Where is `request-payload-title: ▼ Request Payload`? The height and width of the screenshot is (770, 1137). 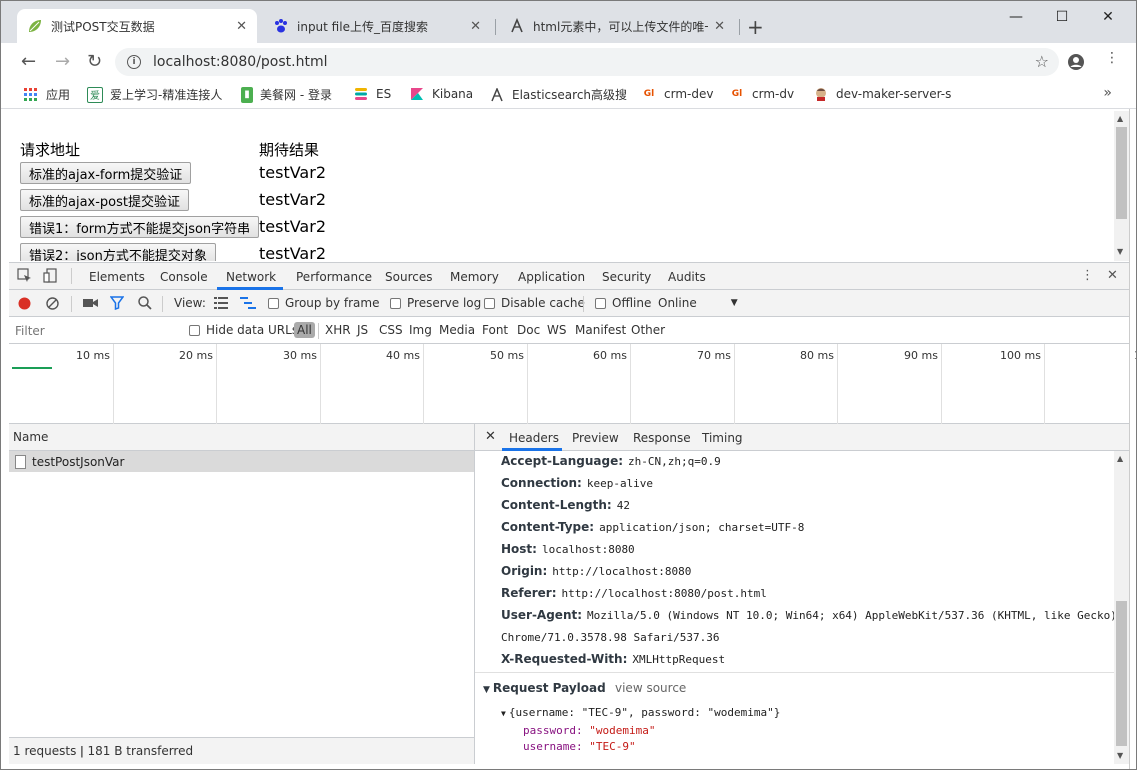 request-payload-title: ▼ Request Payload is located at coordinates (544, 688).